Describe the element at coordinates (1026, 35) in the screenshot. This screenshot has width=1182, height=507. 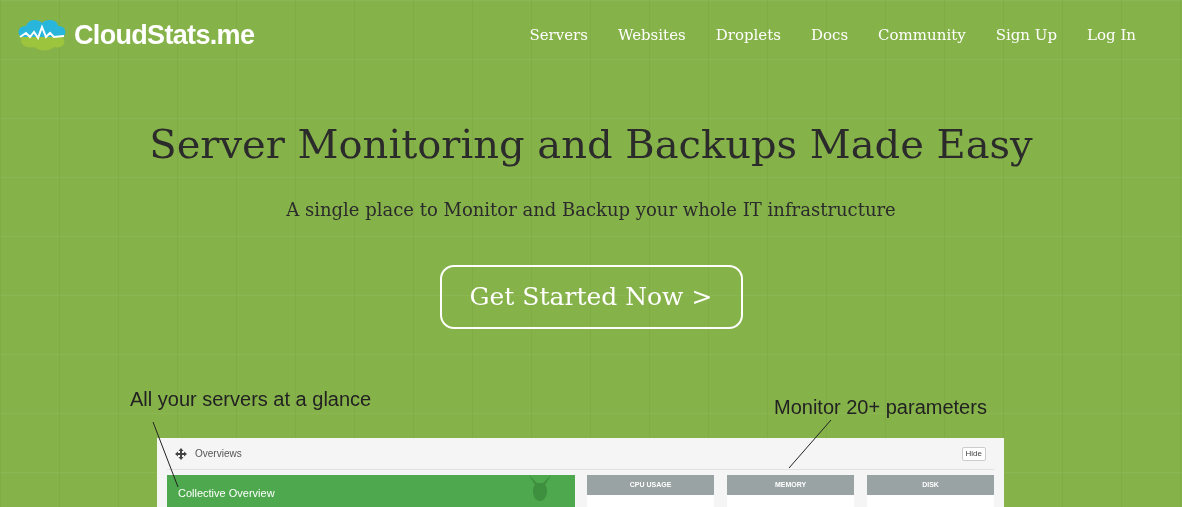
I see `nav-link: Sign Up` at that location.